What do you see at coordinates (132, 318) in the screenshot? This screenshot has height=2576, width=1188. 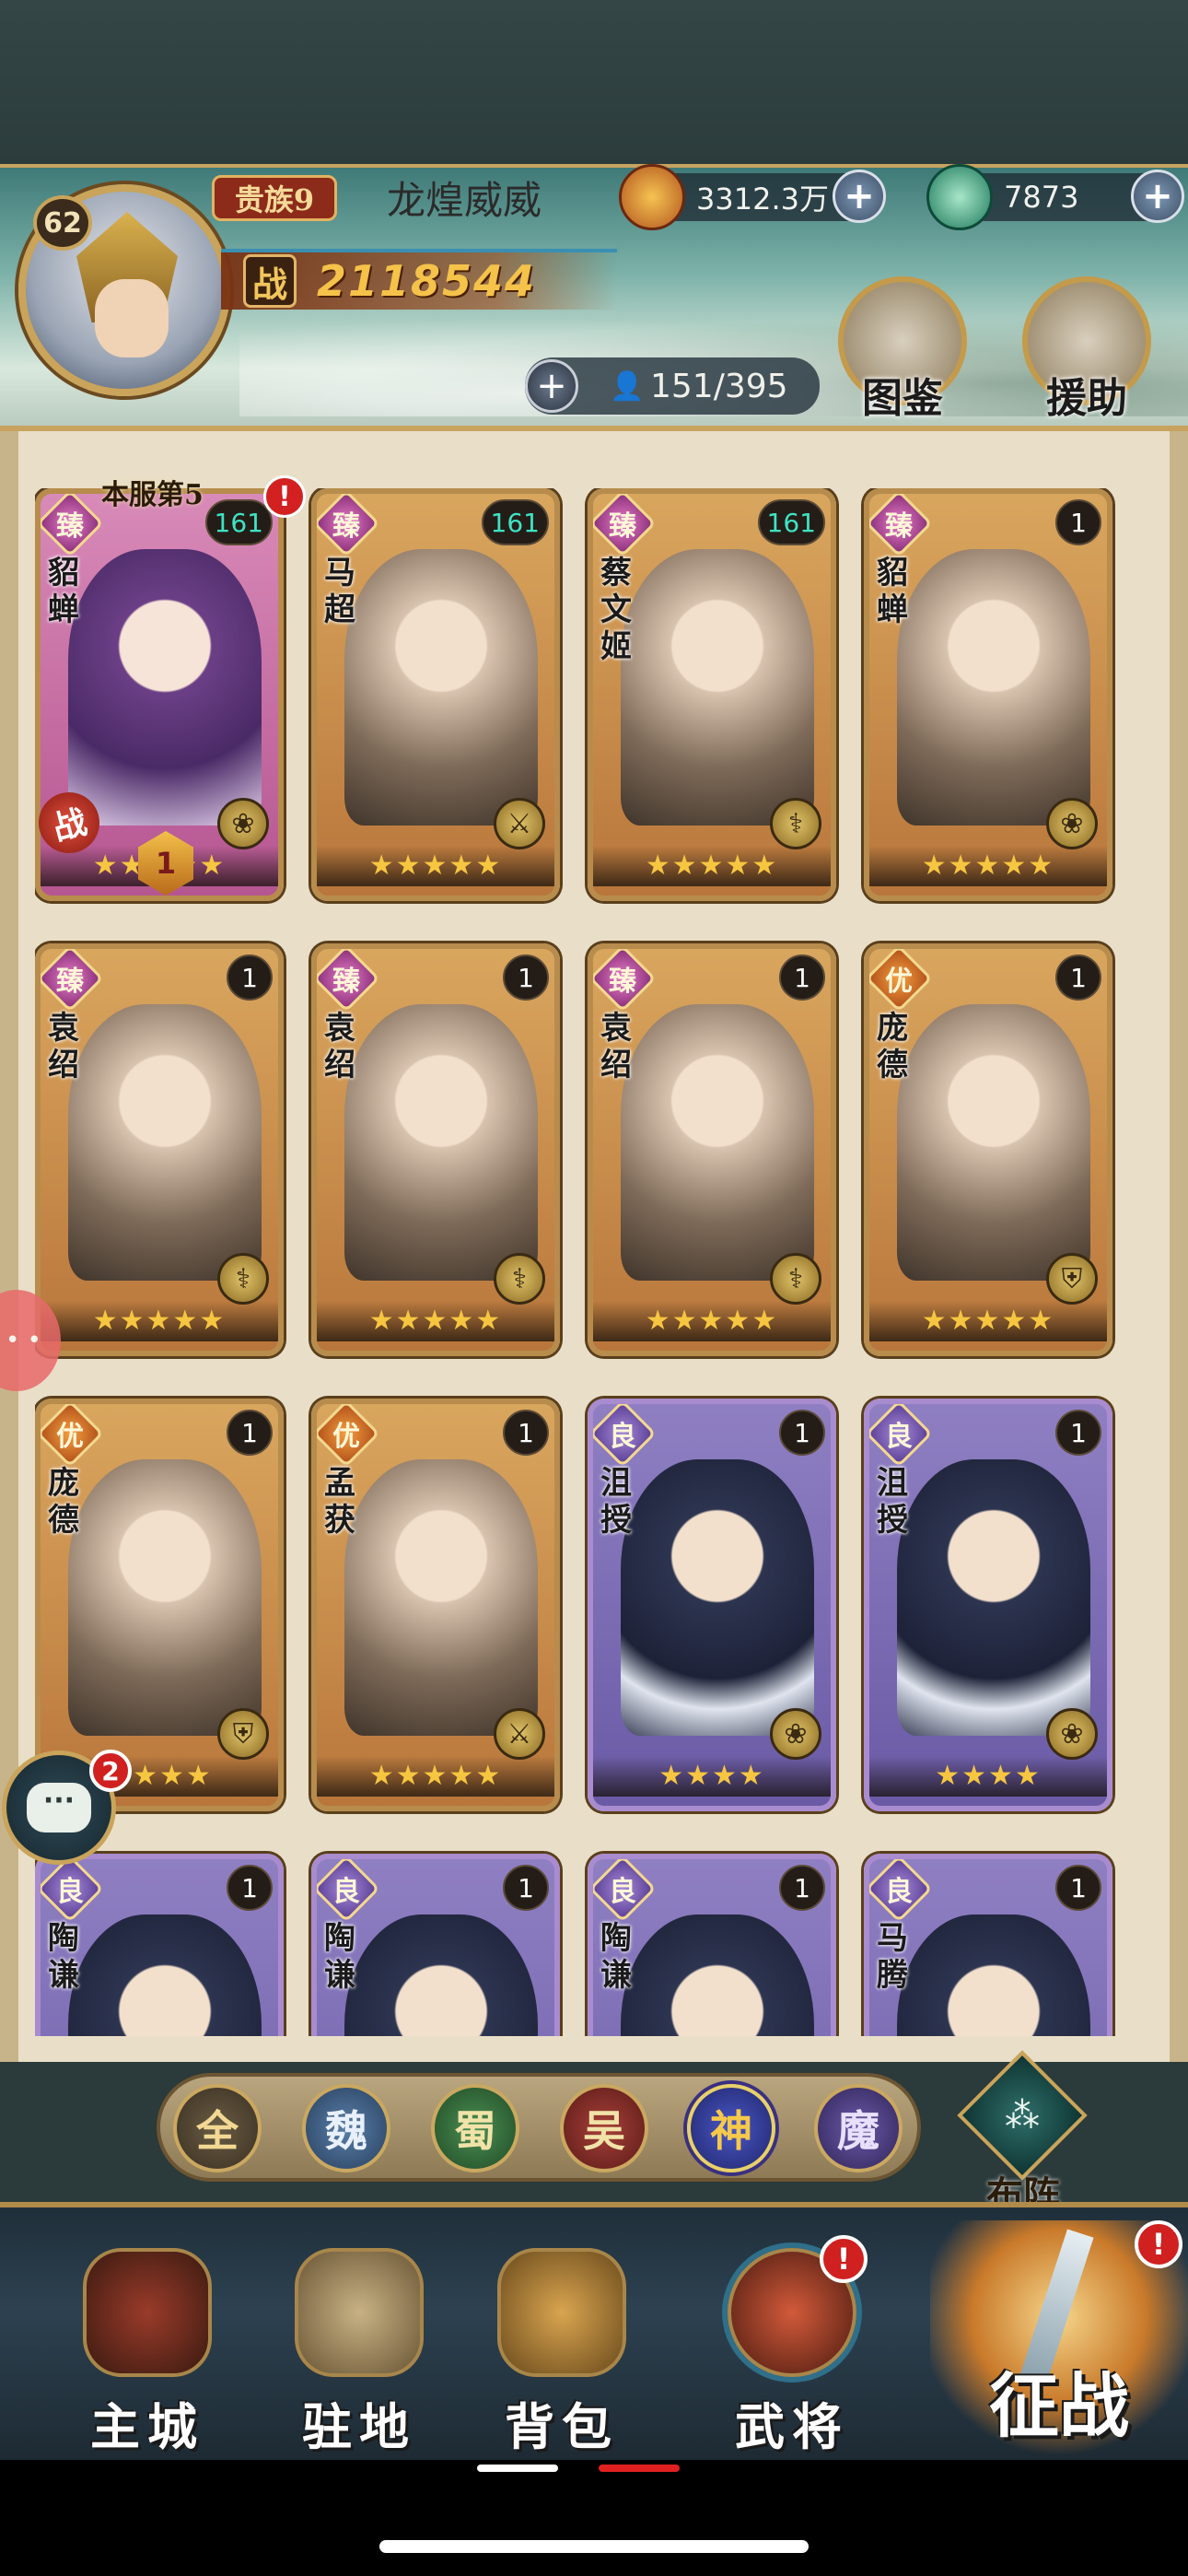 I see `avatar-face` at bounding box center [132, 318].